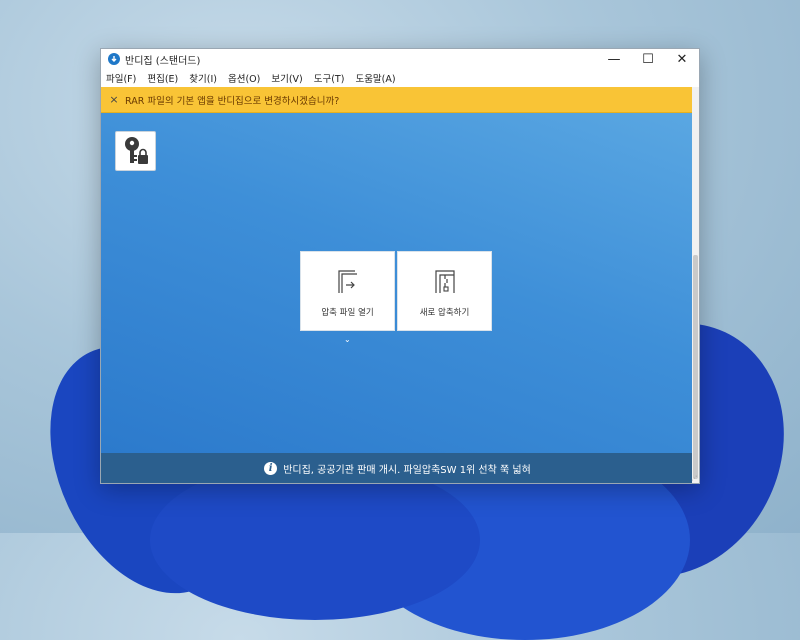 Image resolution: width=800 pixels, height=640 pixels. Describe the element at coordinates (682, 59) in the screenshot. I see `close-button: ✕` at that location.